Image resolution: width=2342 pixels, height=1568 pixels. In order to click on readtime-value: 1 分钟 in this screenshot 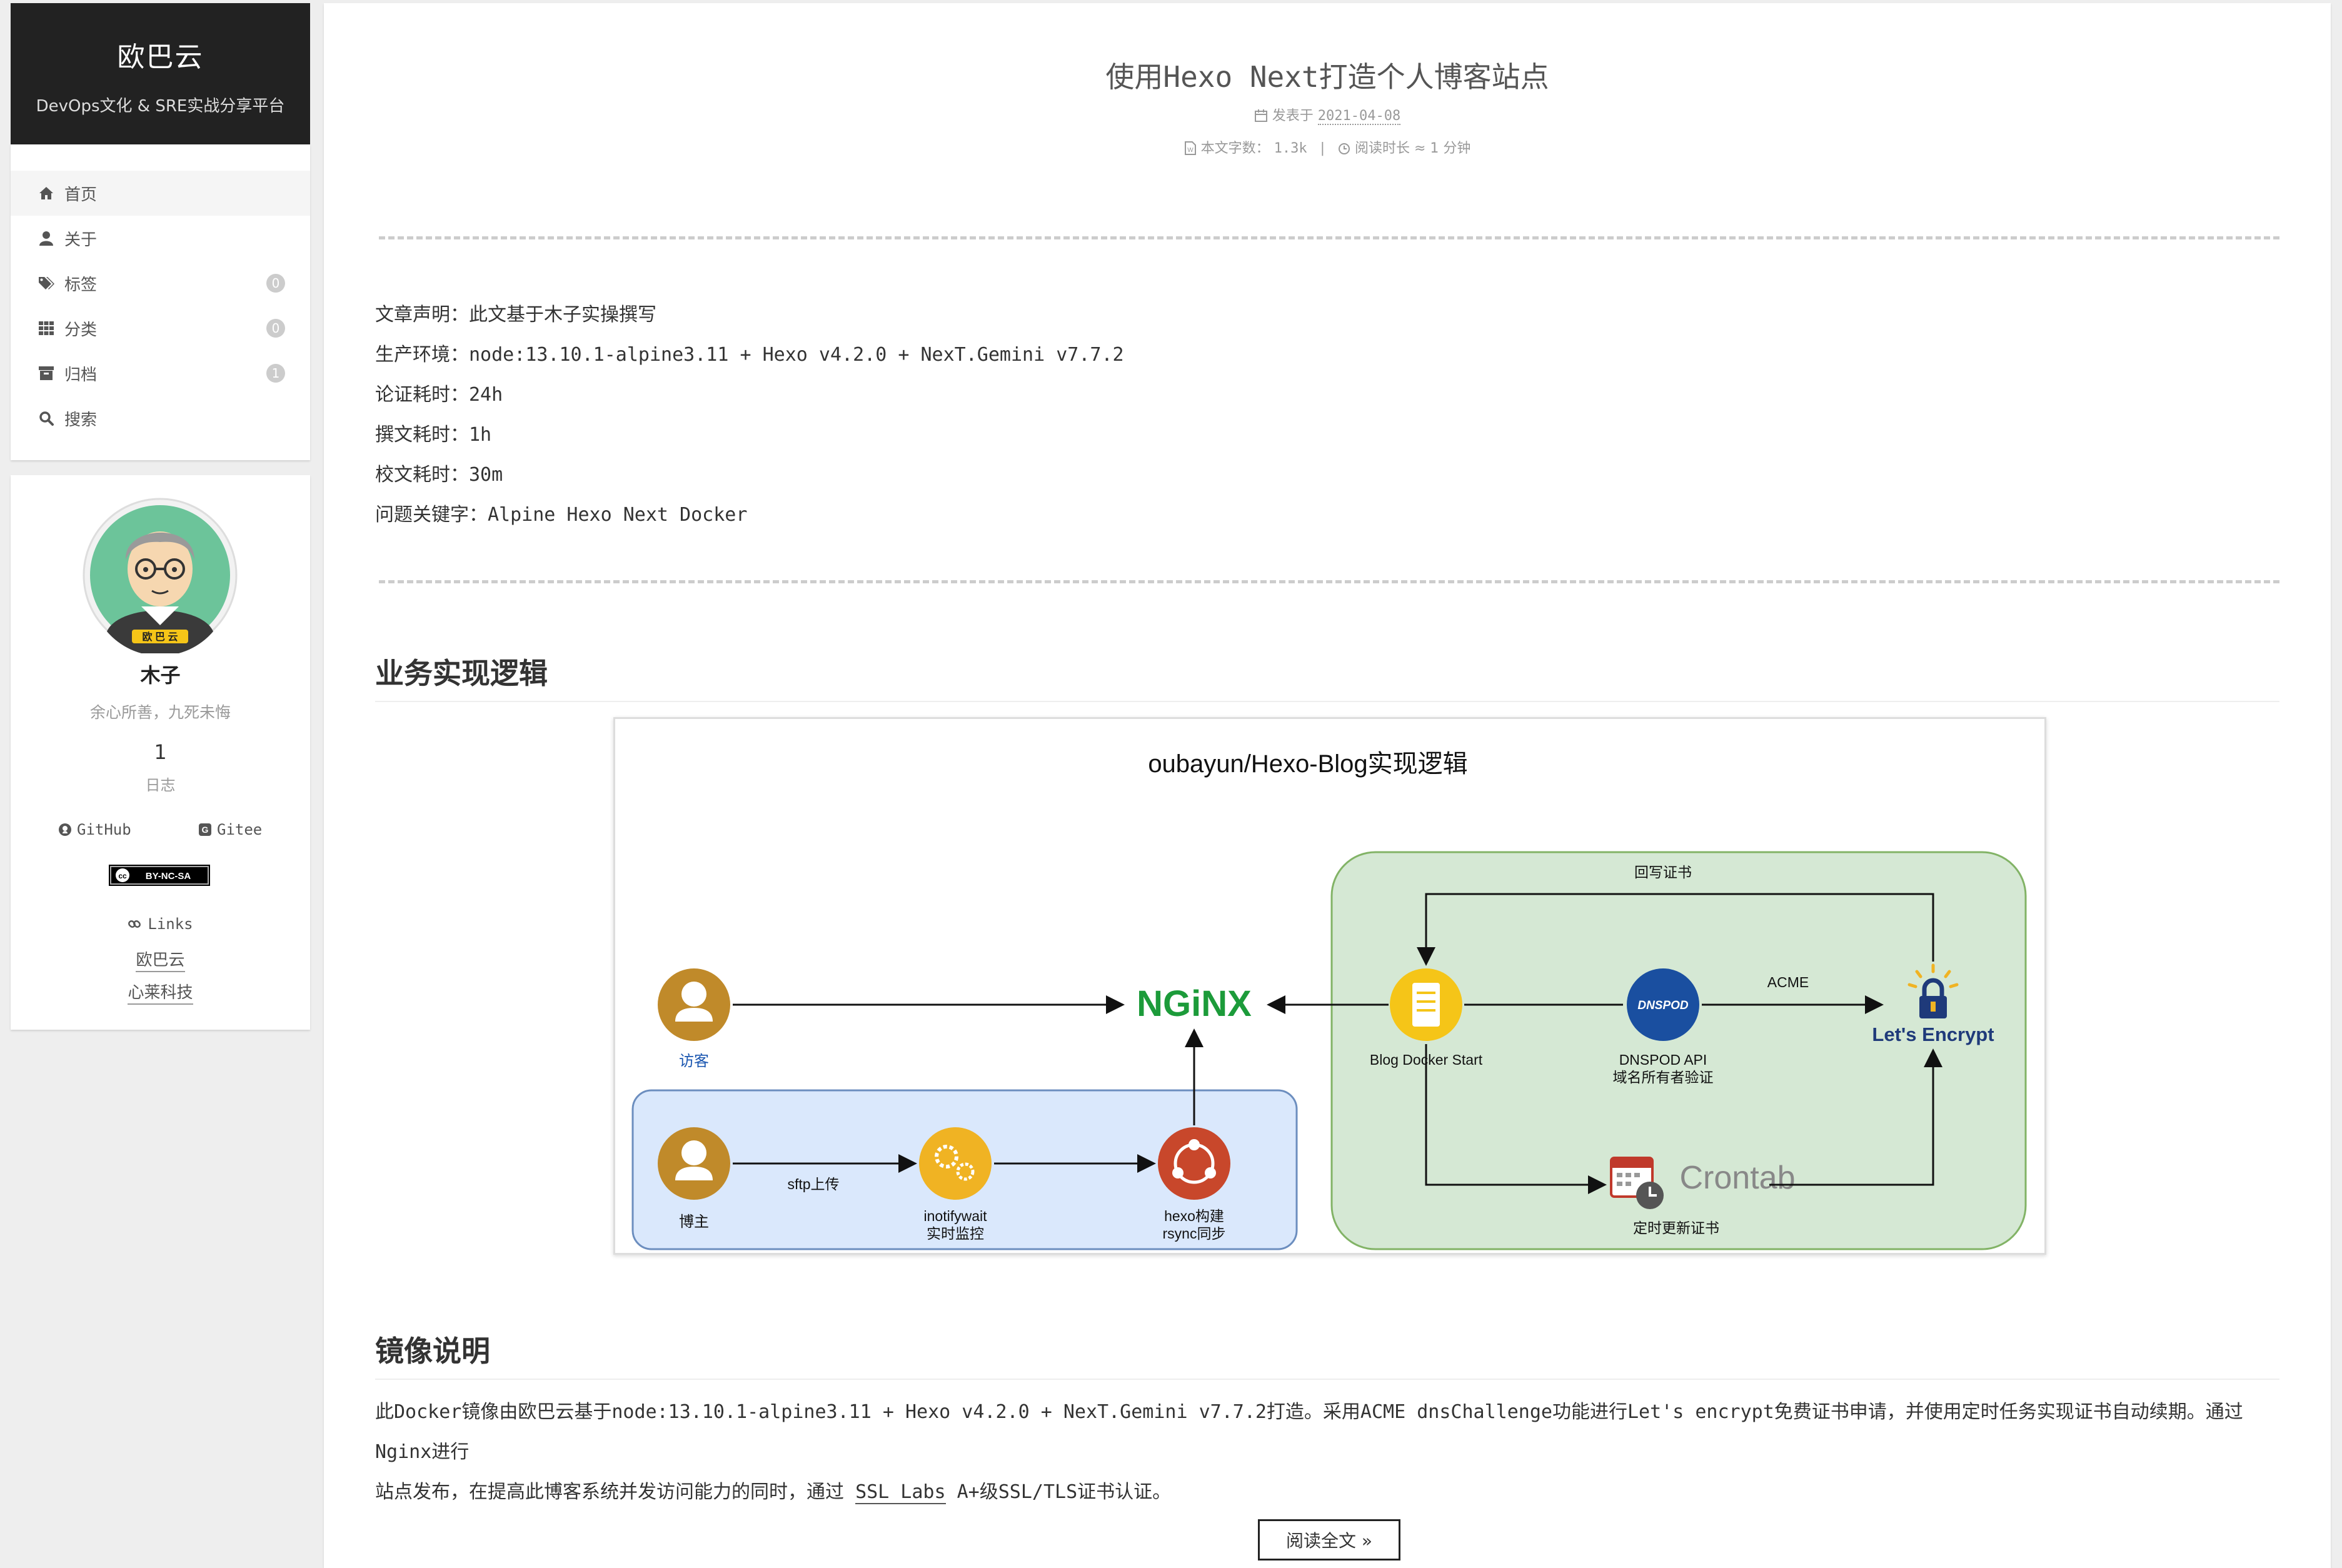, I will do `click(1450, 148)`.